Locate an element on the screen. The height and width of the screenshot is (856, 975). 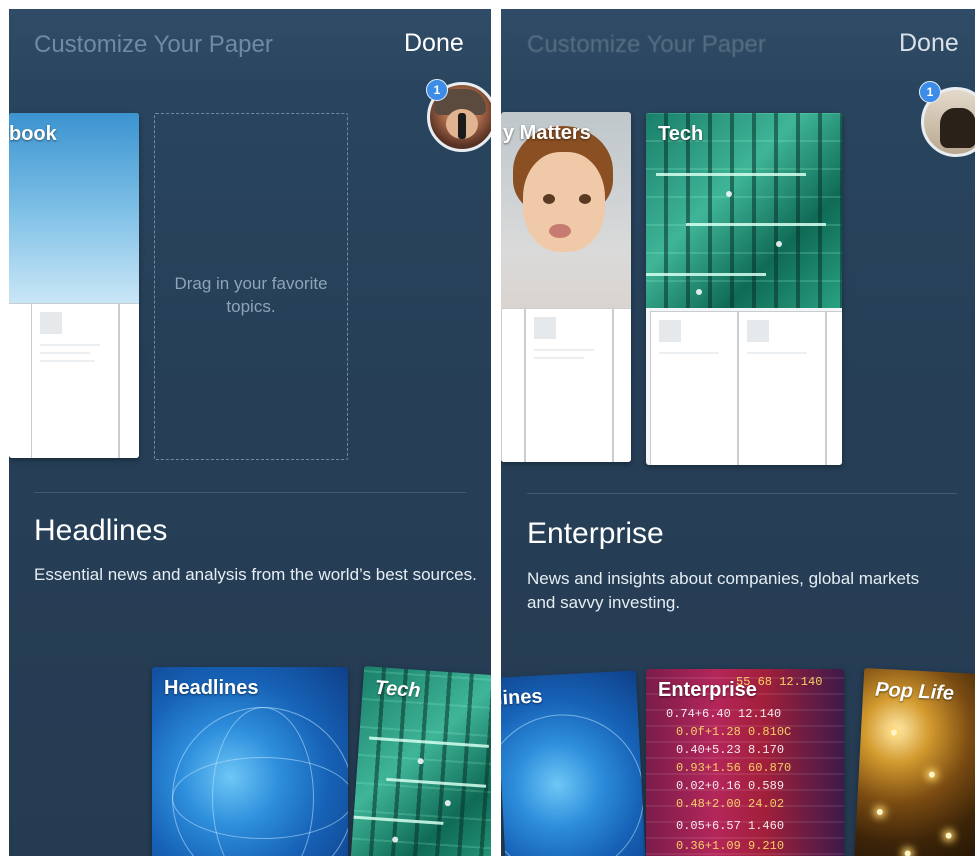
child-mouth is located at coordinates (560, 231).